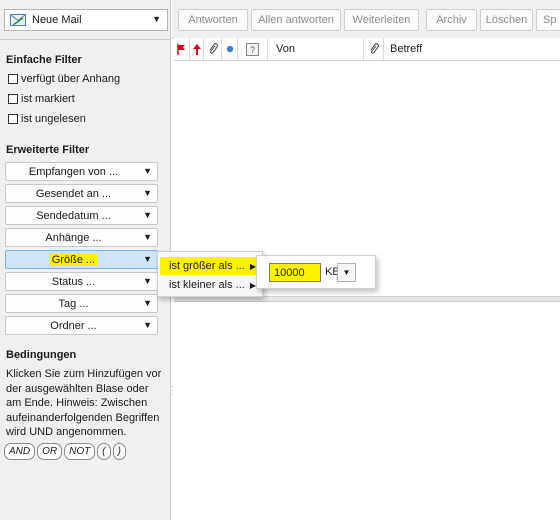 This screenshot has width=560, height=520. What do you see at coordinates (41, 355) in the screenshot?
I see `conditions-title: Bedingungen` at bounding box center [41, 355].